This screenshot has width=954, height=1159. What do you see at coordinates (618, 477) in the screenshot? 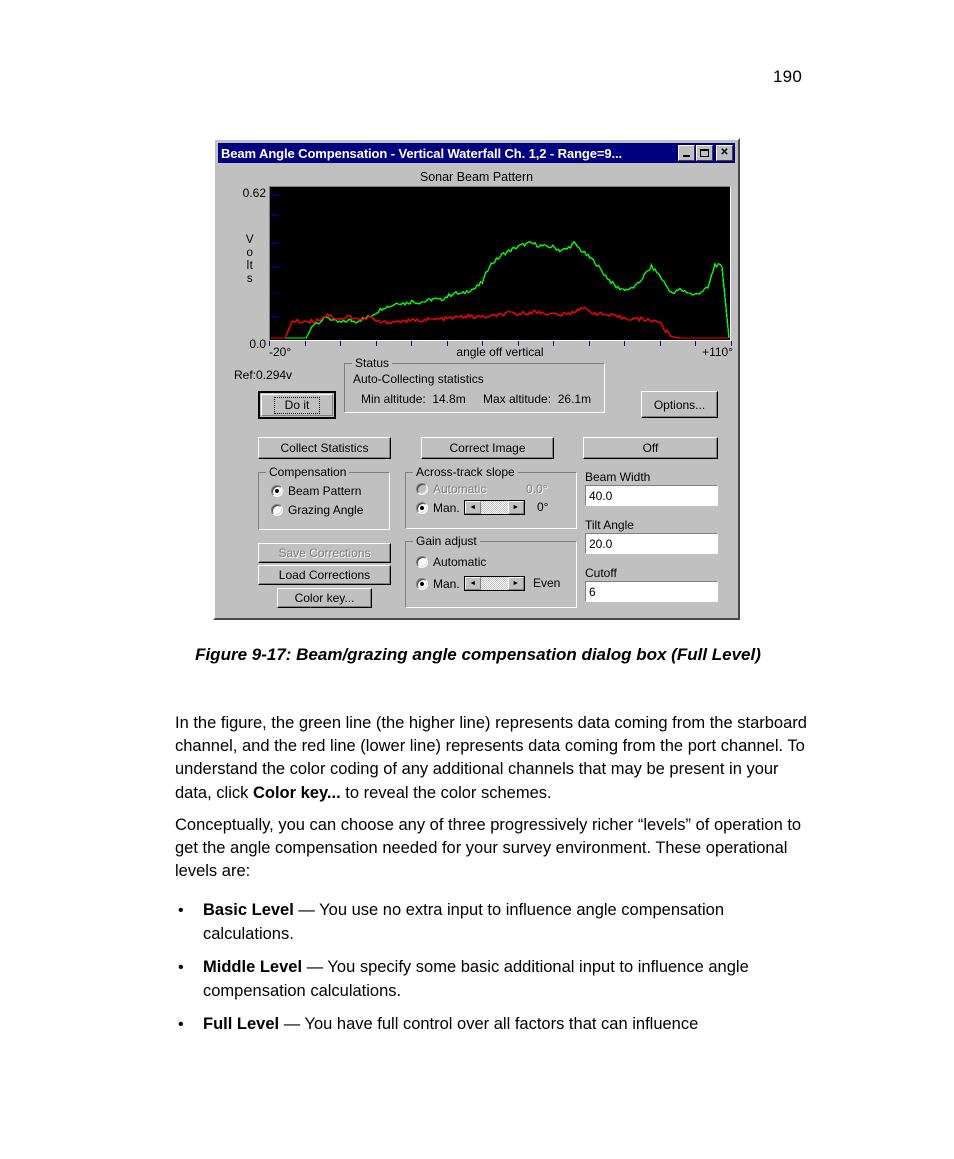
I see `beam-width-label: Beam Width` at bounding box center [618, 477].